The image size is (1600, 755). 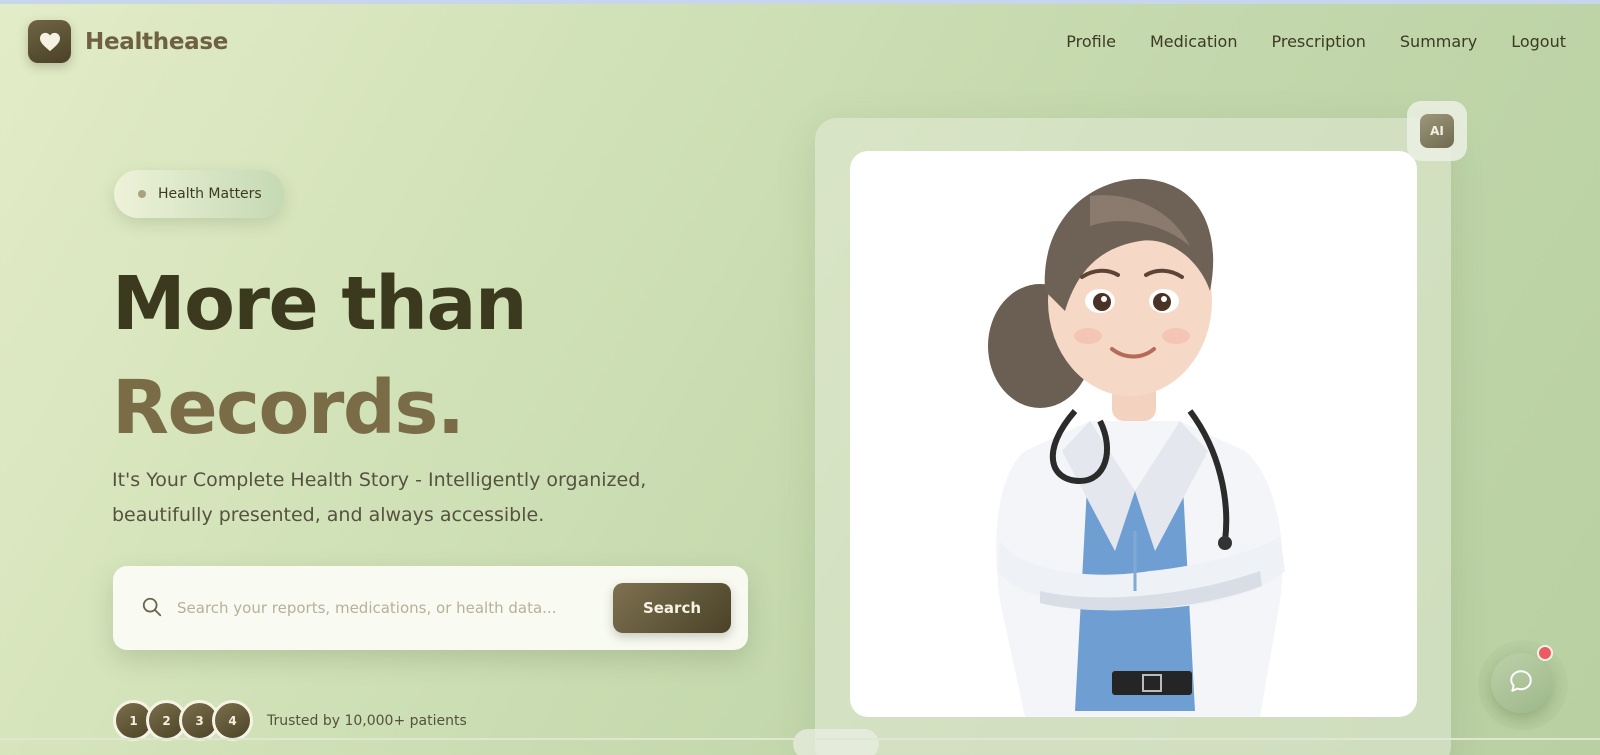 I want to click on trust-text: Trusted by 10,000+ patients, so click(x=367, y=720).